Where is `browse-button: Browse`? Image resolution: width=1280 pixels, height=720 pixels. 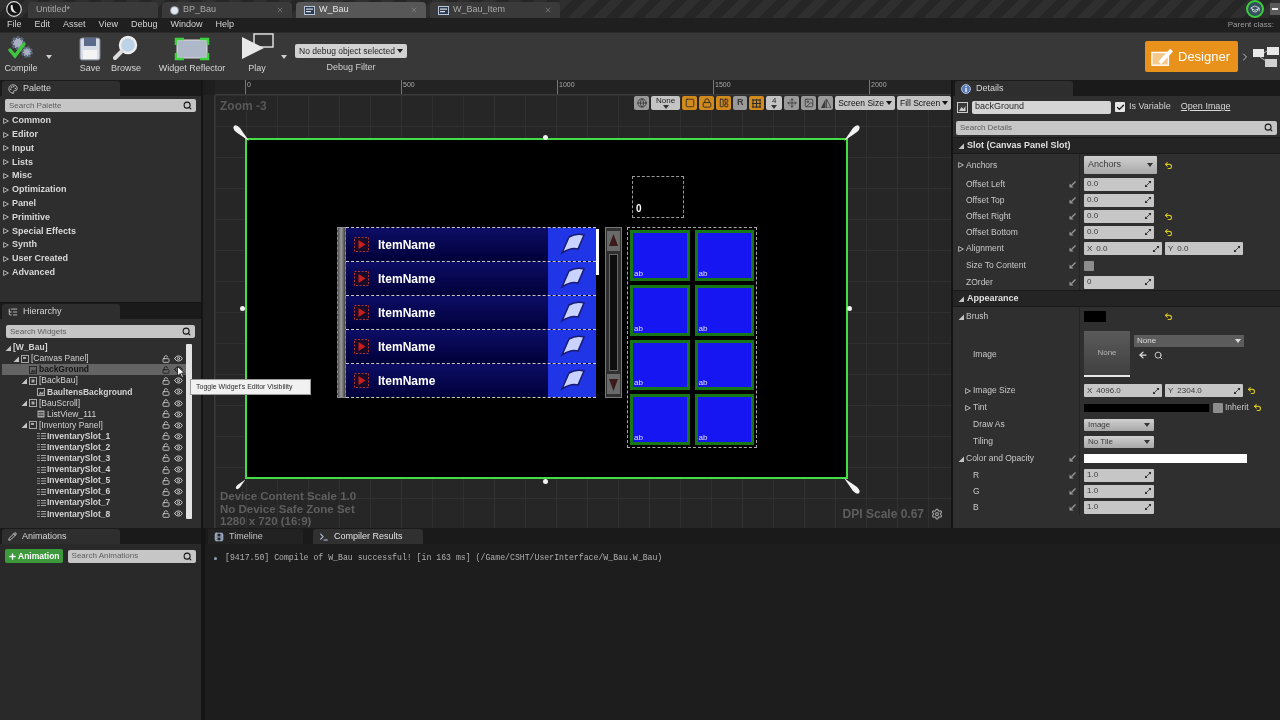 browse-button: Browse is located at coordinates (126, 56).